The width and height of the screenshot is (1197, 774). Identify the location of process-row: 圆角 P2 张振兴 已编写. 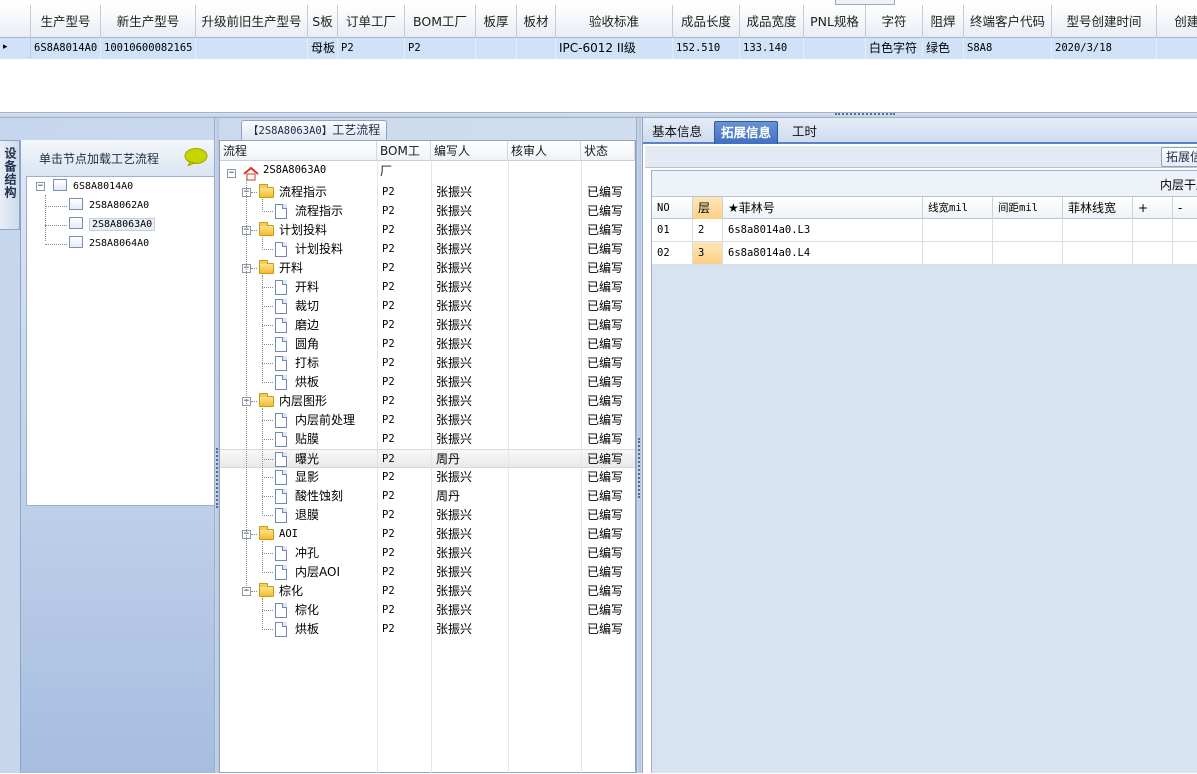
(427, 344).